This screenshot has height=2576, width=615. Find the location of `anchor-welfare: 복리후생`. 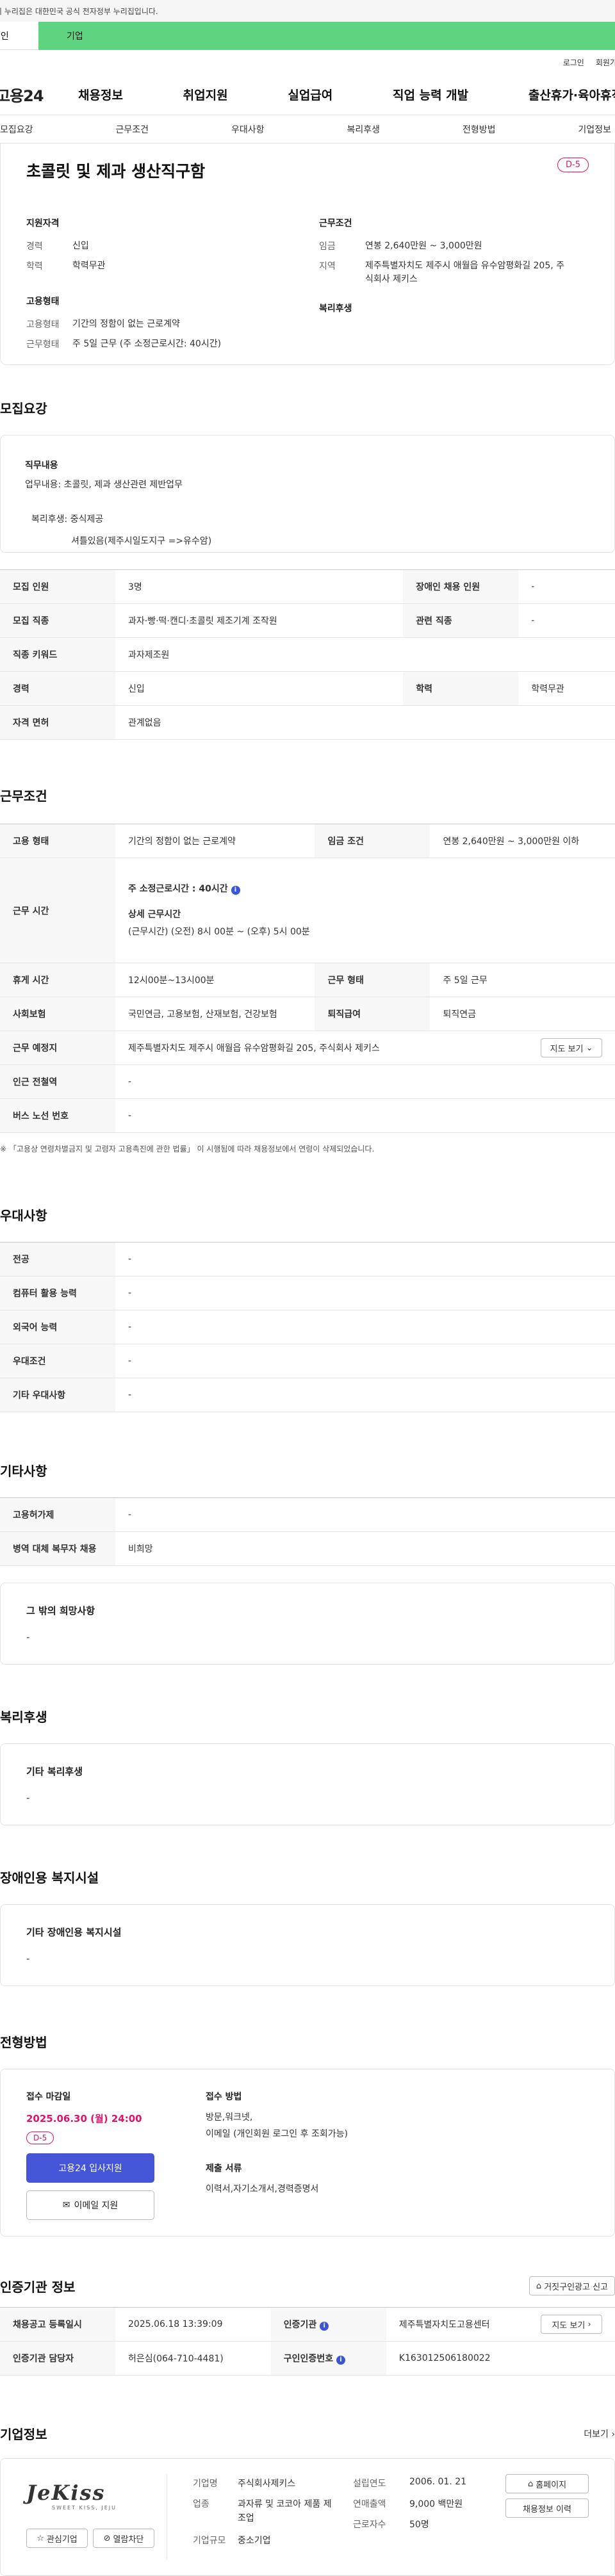

anchor-welfare: 복리후생 is located at coordinates (363, 129).